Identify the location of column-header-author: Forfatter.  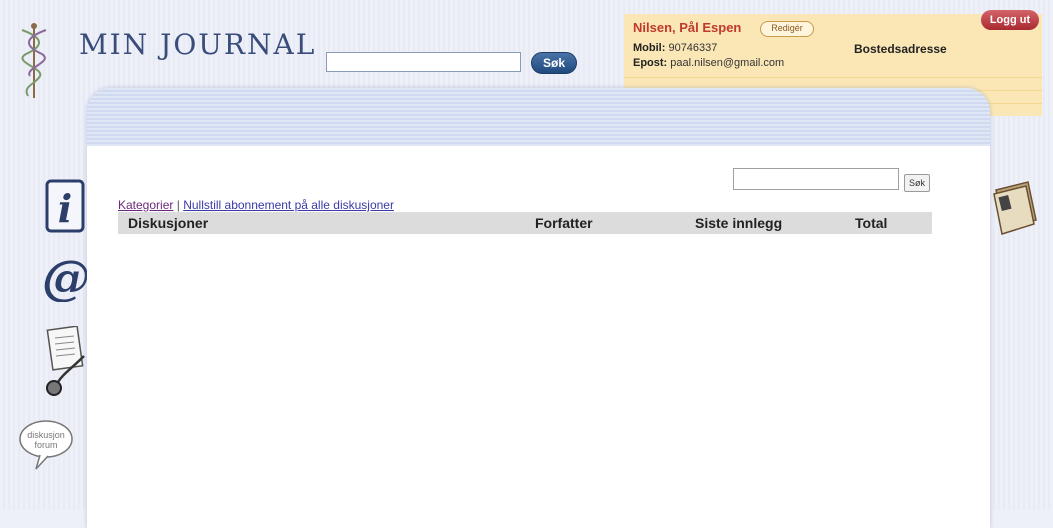
(564, 223).